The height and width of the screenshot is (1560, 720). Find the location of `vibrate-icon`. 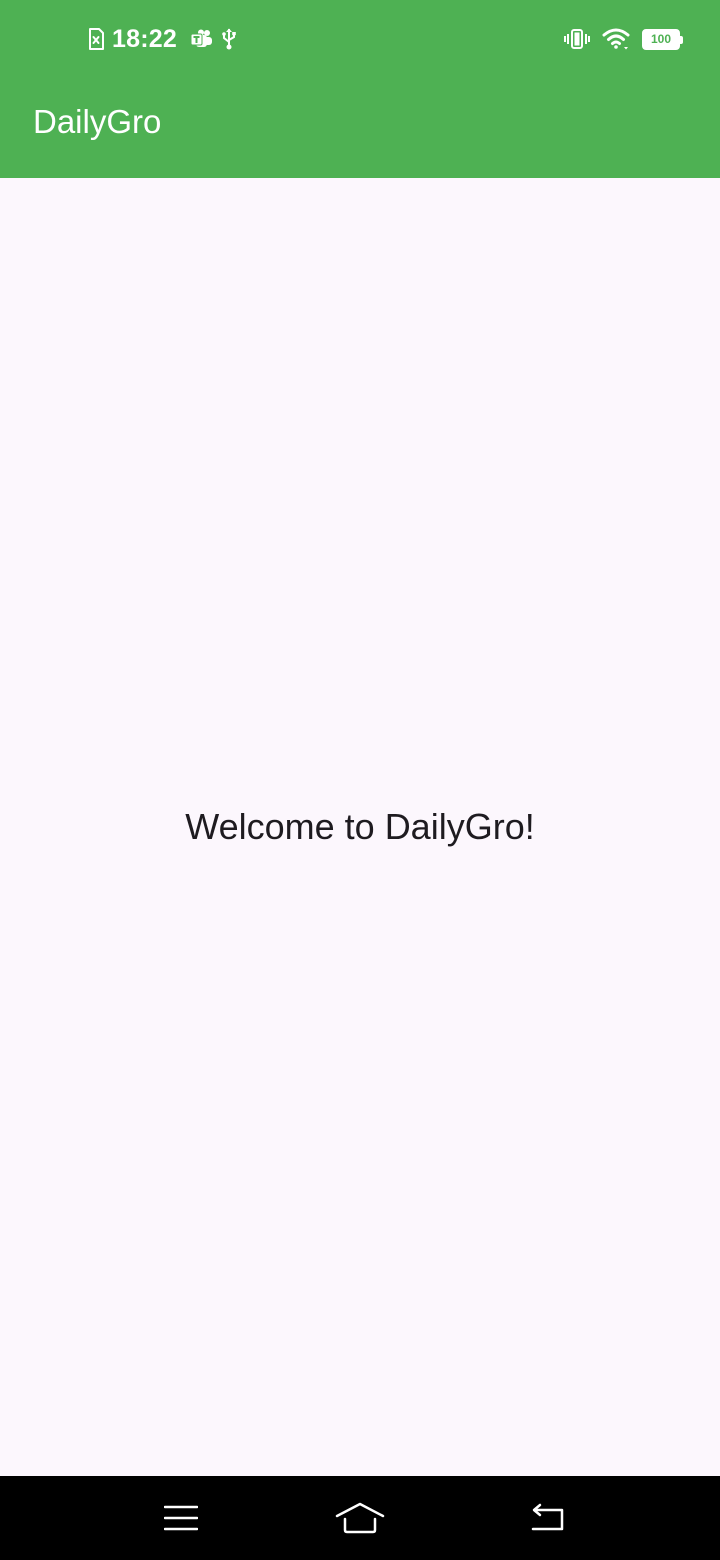

vibrate-icon is located at coordinates (577, 39).